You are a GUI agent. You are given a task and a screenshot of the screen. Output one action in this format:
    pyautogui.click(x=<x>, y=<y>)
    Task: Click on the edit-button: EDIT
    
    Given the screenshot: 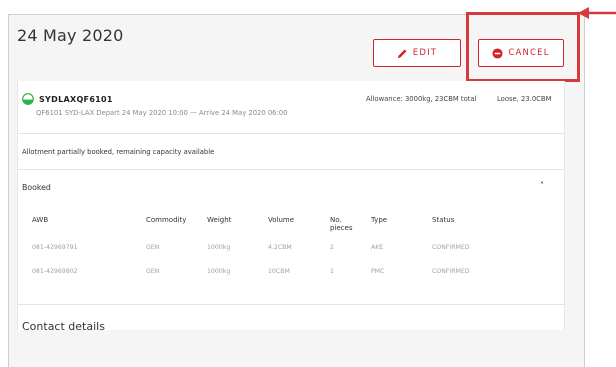 What is the action you would take?
    pyautogui.click(x=417, y=53)
    